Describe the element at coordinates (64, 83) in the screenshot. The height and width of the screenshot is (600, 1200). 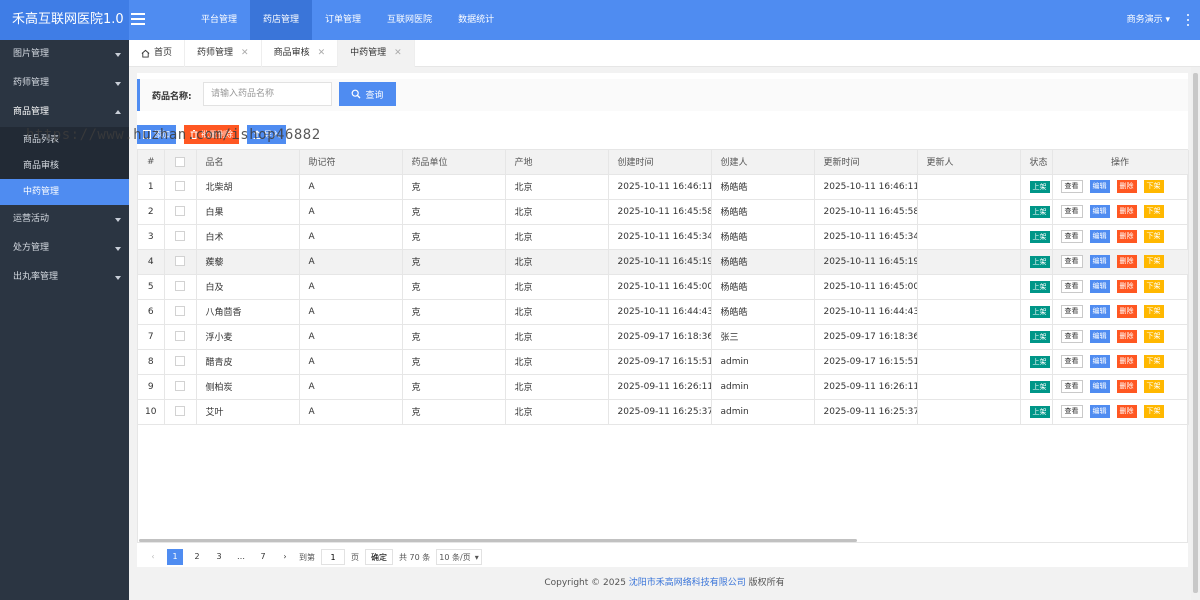
I see `sidebar-item-pharmacists: 药师管理` at that location.